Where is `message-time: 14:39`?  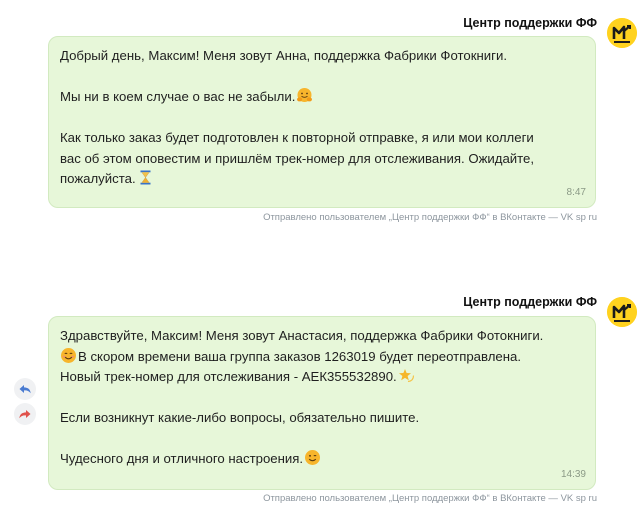 message-time: 14:39 is located at coordinates (573, 474).